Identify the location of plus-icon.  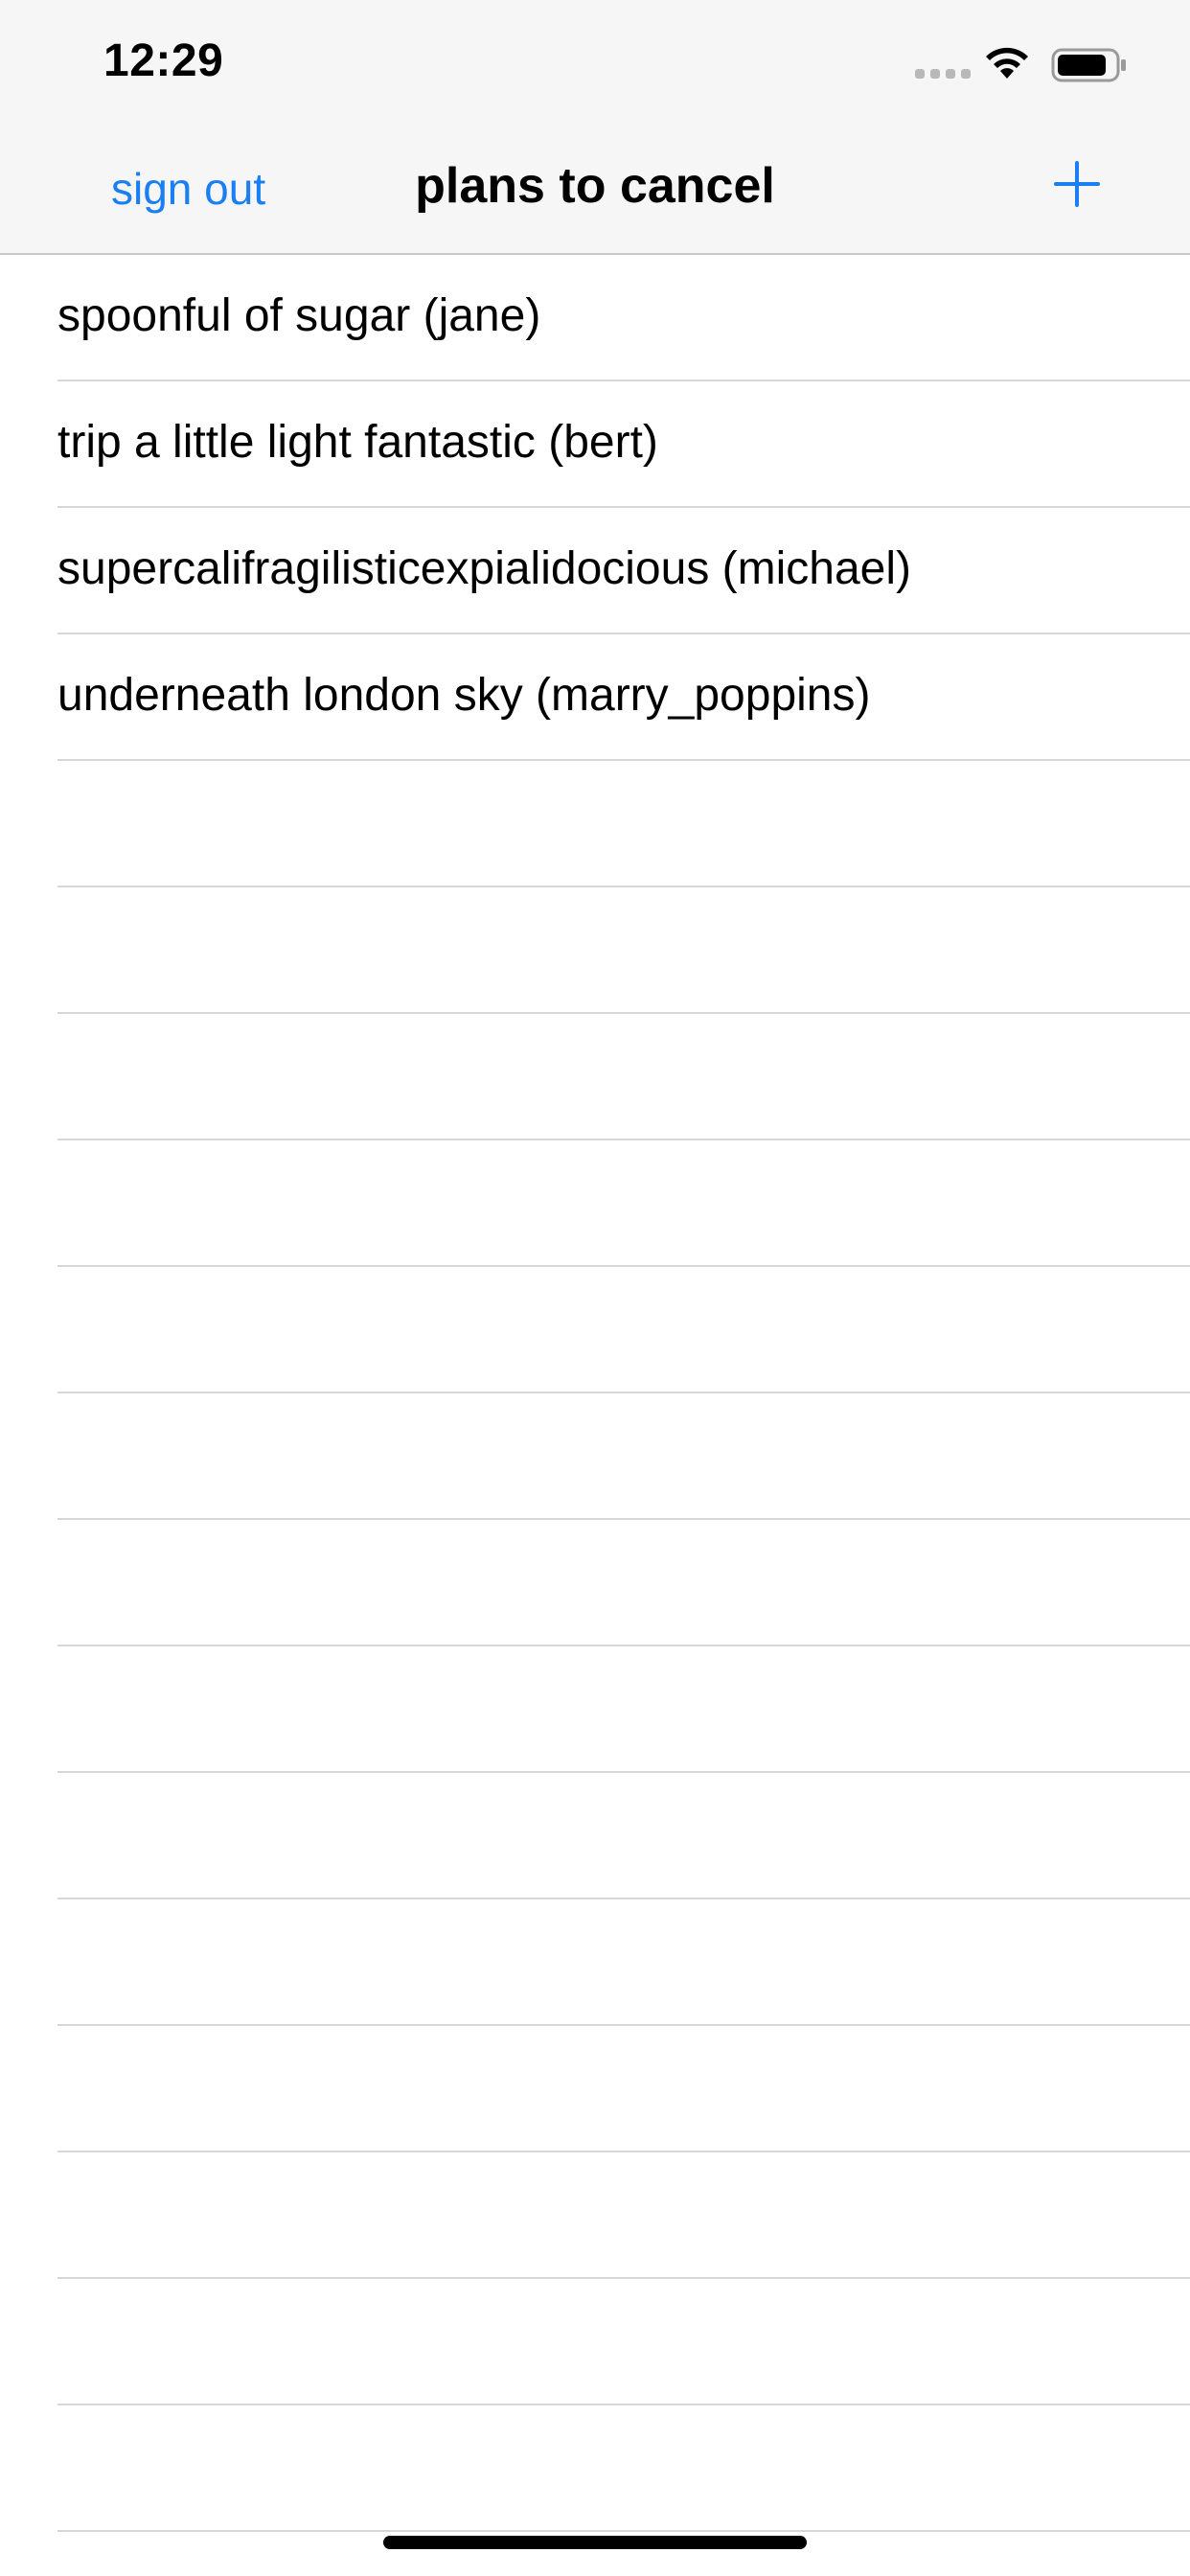
(1077, 184).